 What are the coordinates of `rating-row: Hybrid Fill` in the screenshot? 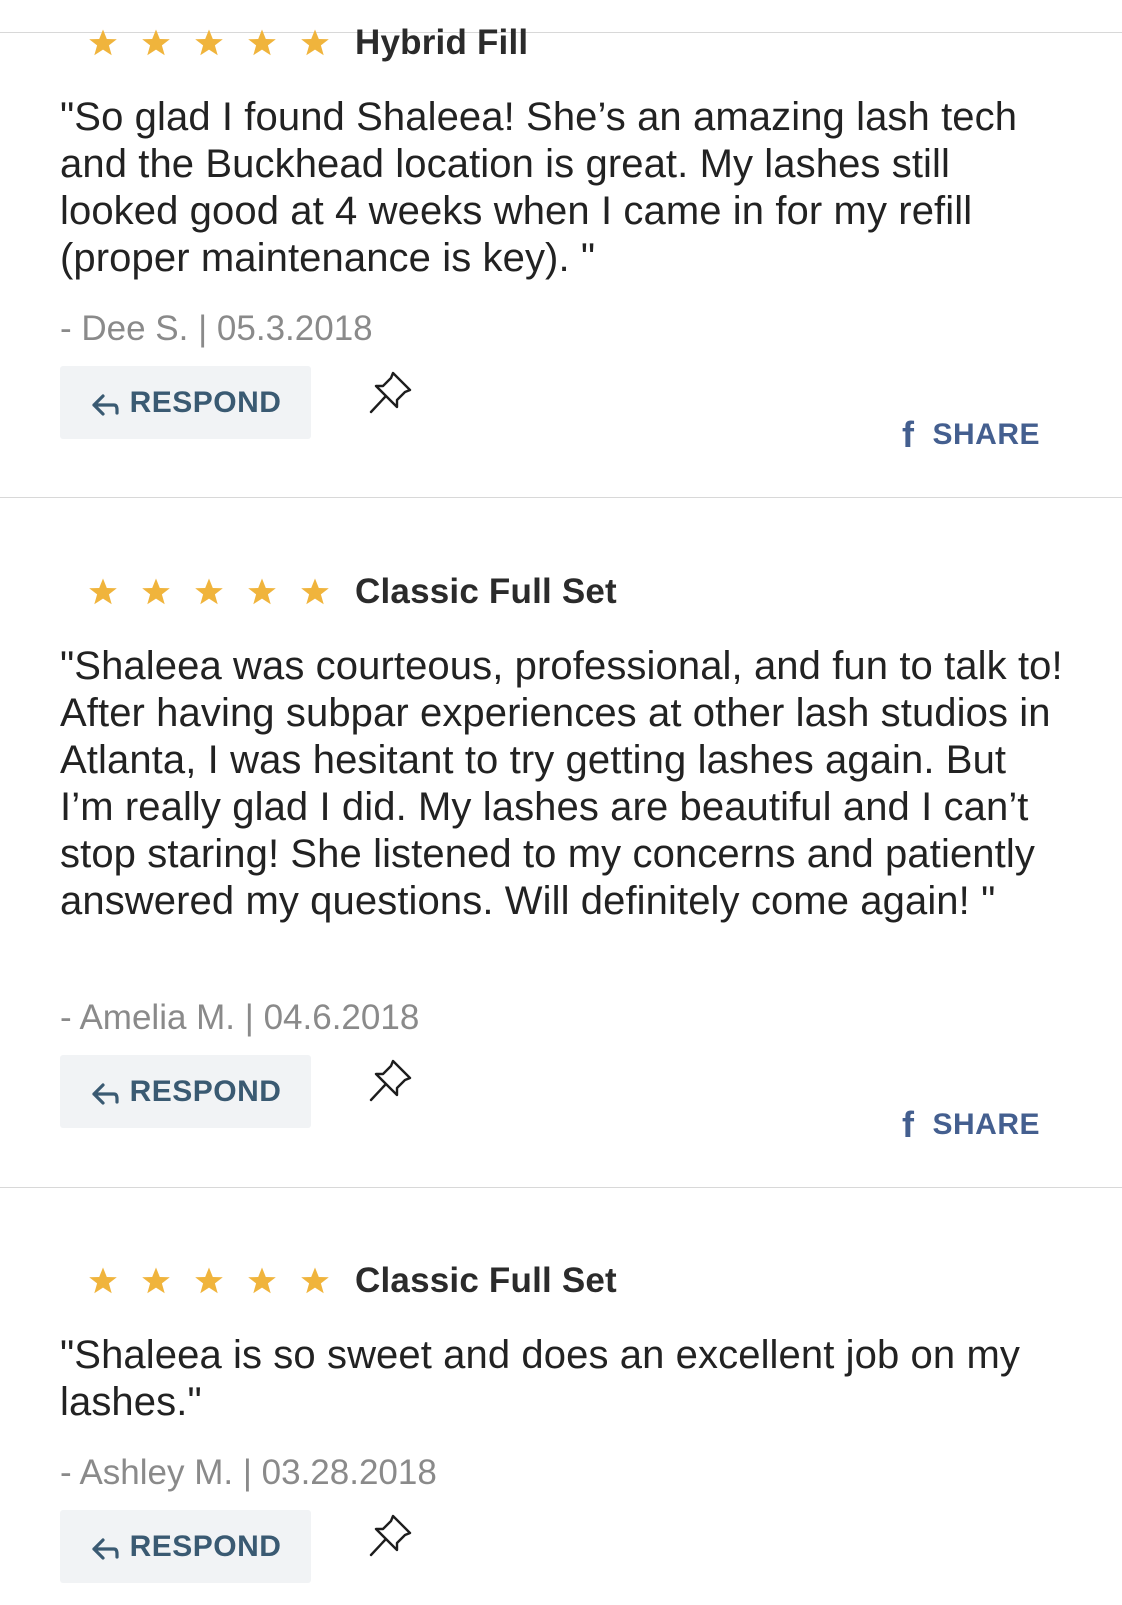 It's located at (308, 43).